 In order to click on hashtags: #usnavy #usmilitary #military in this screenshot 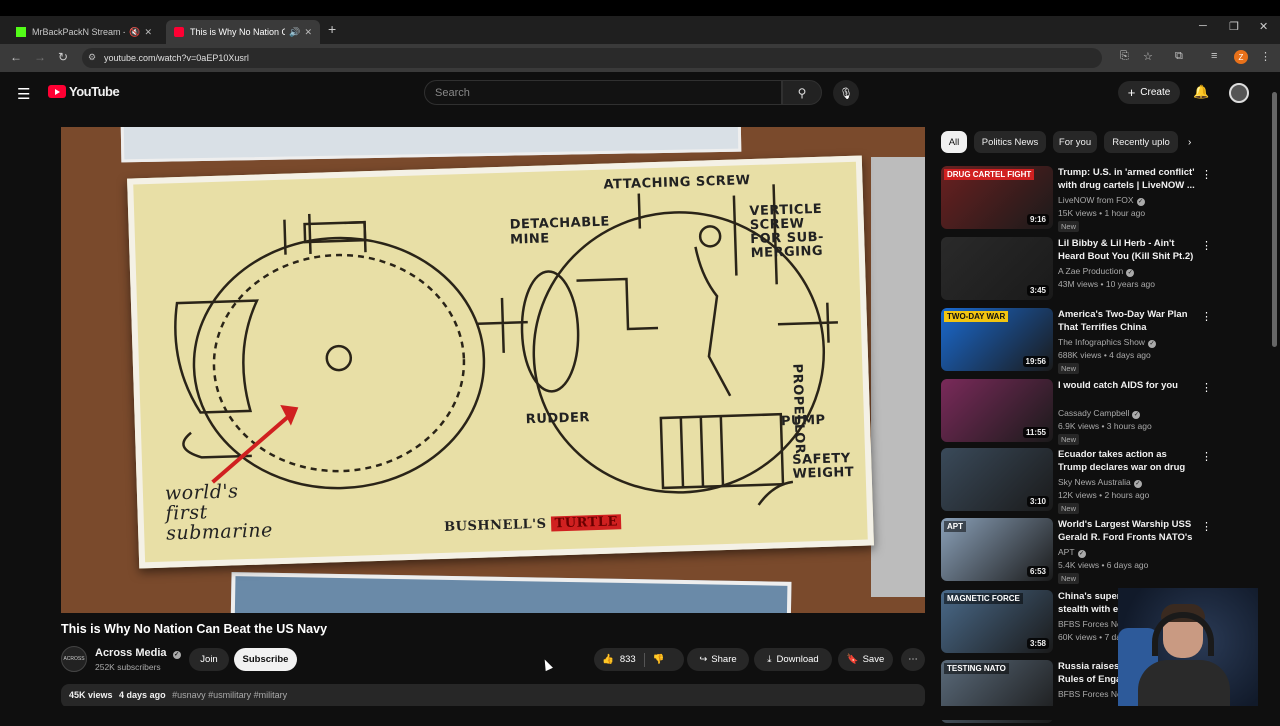, I will do `click(229, 695)`.